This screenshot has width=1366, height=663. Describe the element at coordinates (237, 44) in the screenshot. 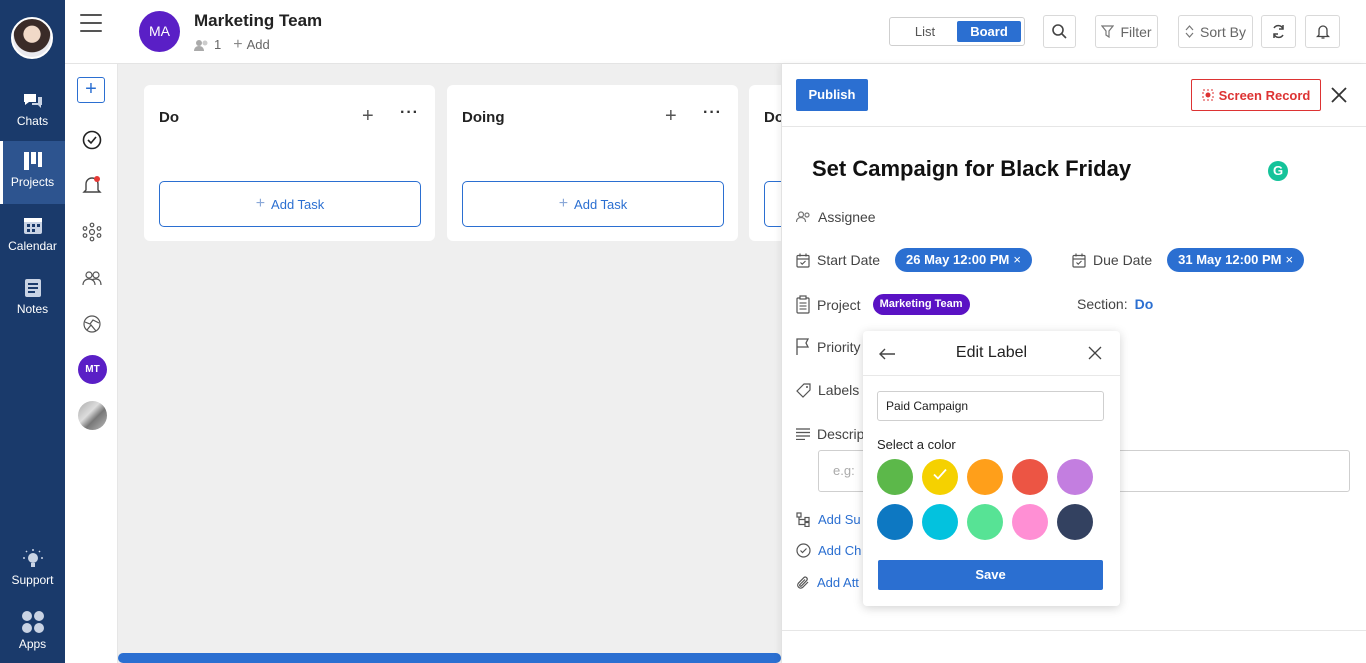

I see `add-member-plus-icon: +` at that location.